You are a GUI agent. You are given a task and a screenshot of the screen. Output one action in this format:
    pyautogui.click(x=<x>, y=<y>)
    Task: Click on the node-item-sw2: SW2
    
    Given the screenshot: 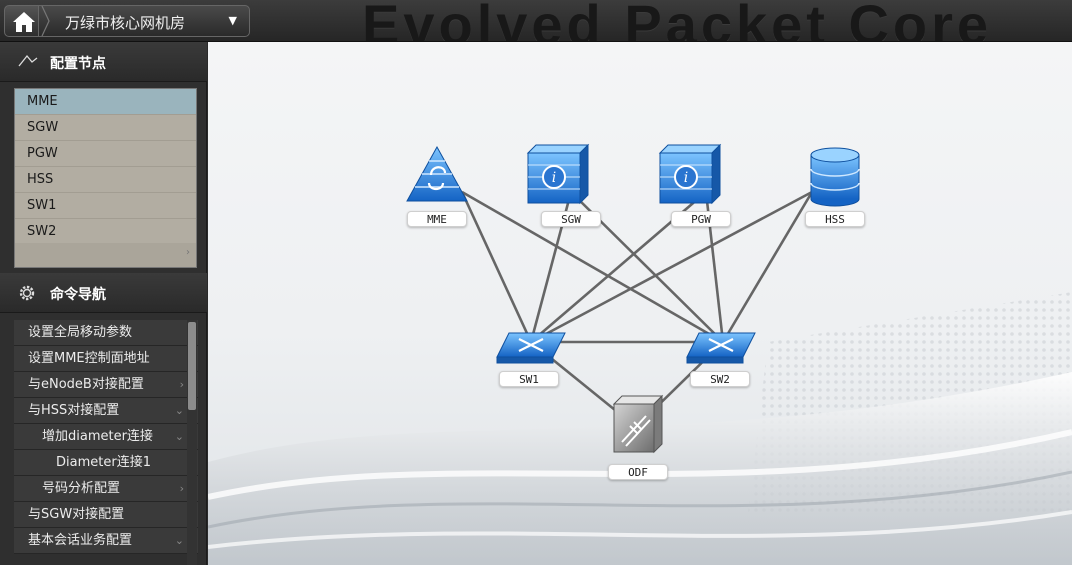 What is the action you would take?
    pyautogui.click(x=105, y=232)
    